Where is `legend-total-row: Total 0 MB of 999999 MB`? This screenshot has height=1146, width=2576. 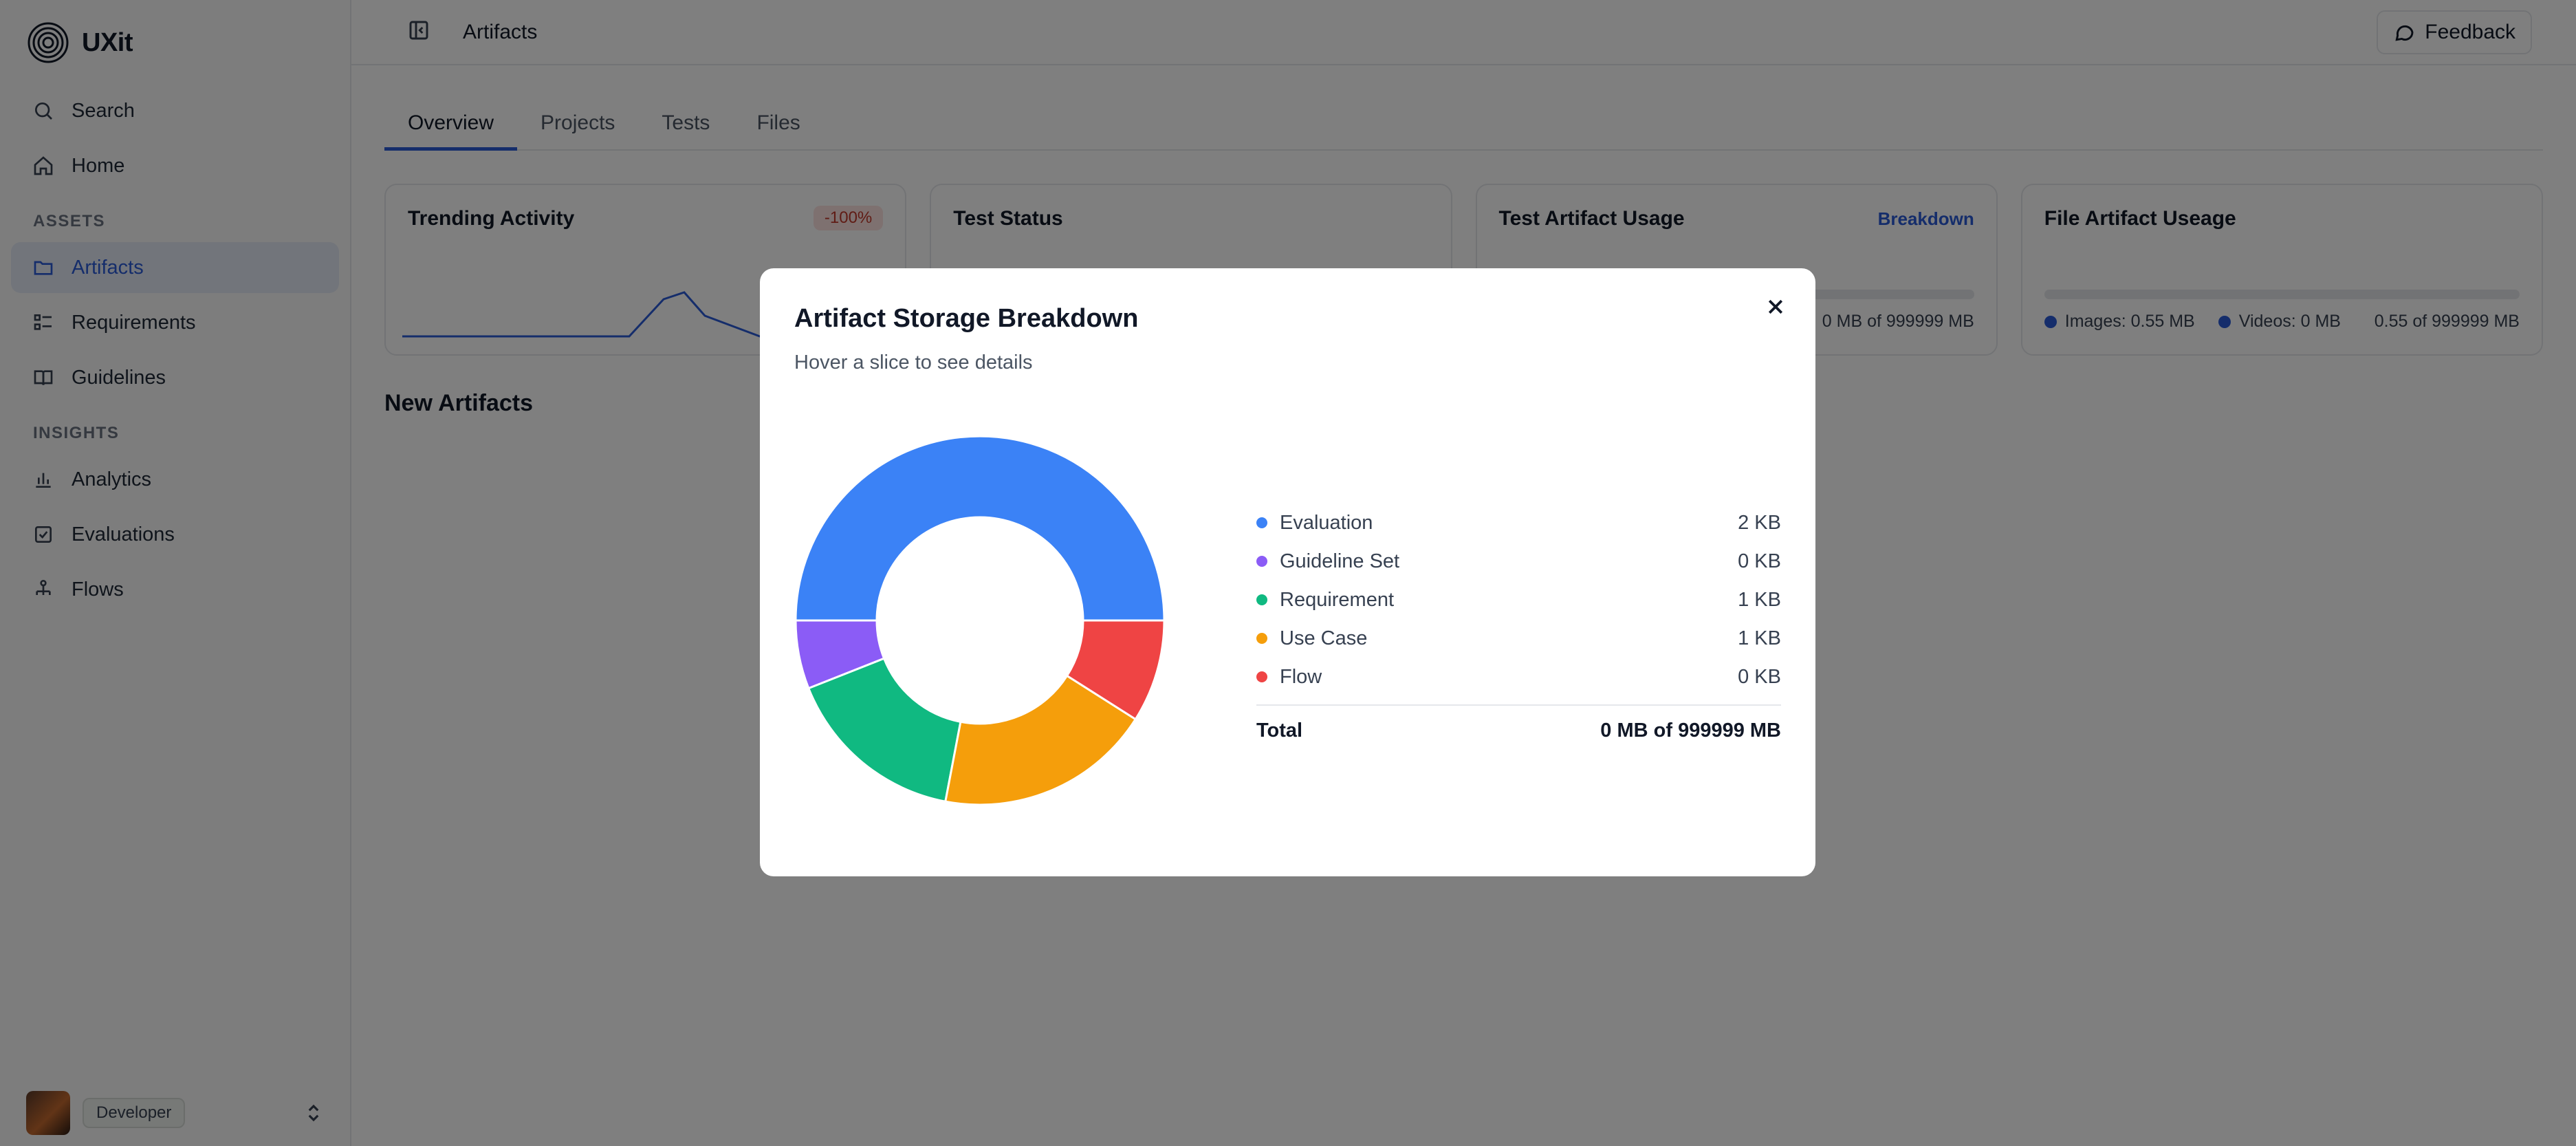
legend-total-row: Total 0 MB of 999999 MB is located at coordinates (1518, 723).